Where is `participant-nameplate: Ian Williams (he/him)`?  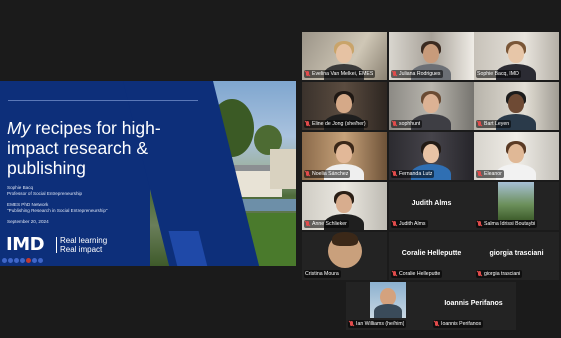 participant-nameplate: Ian Williams (he/him) is located at coordinates (377, 324).